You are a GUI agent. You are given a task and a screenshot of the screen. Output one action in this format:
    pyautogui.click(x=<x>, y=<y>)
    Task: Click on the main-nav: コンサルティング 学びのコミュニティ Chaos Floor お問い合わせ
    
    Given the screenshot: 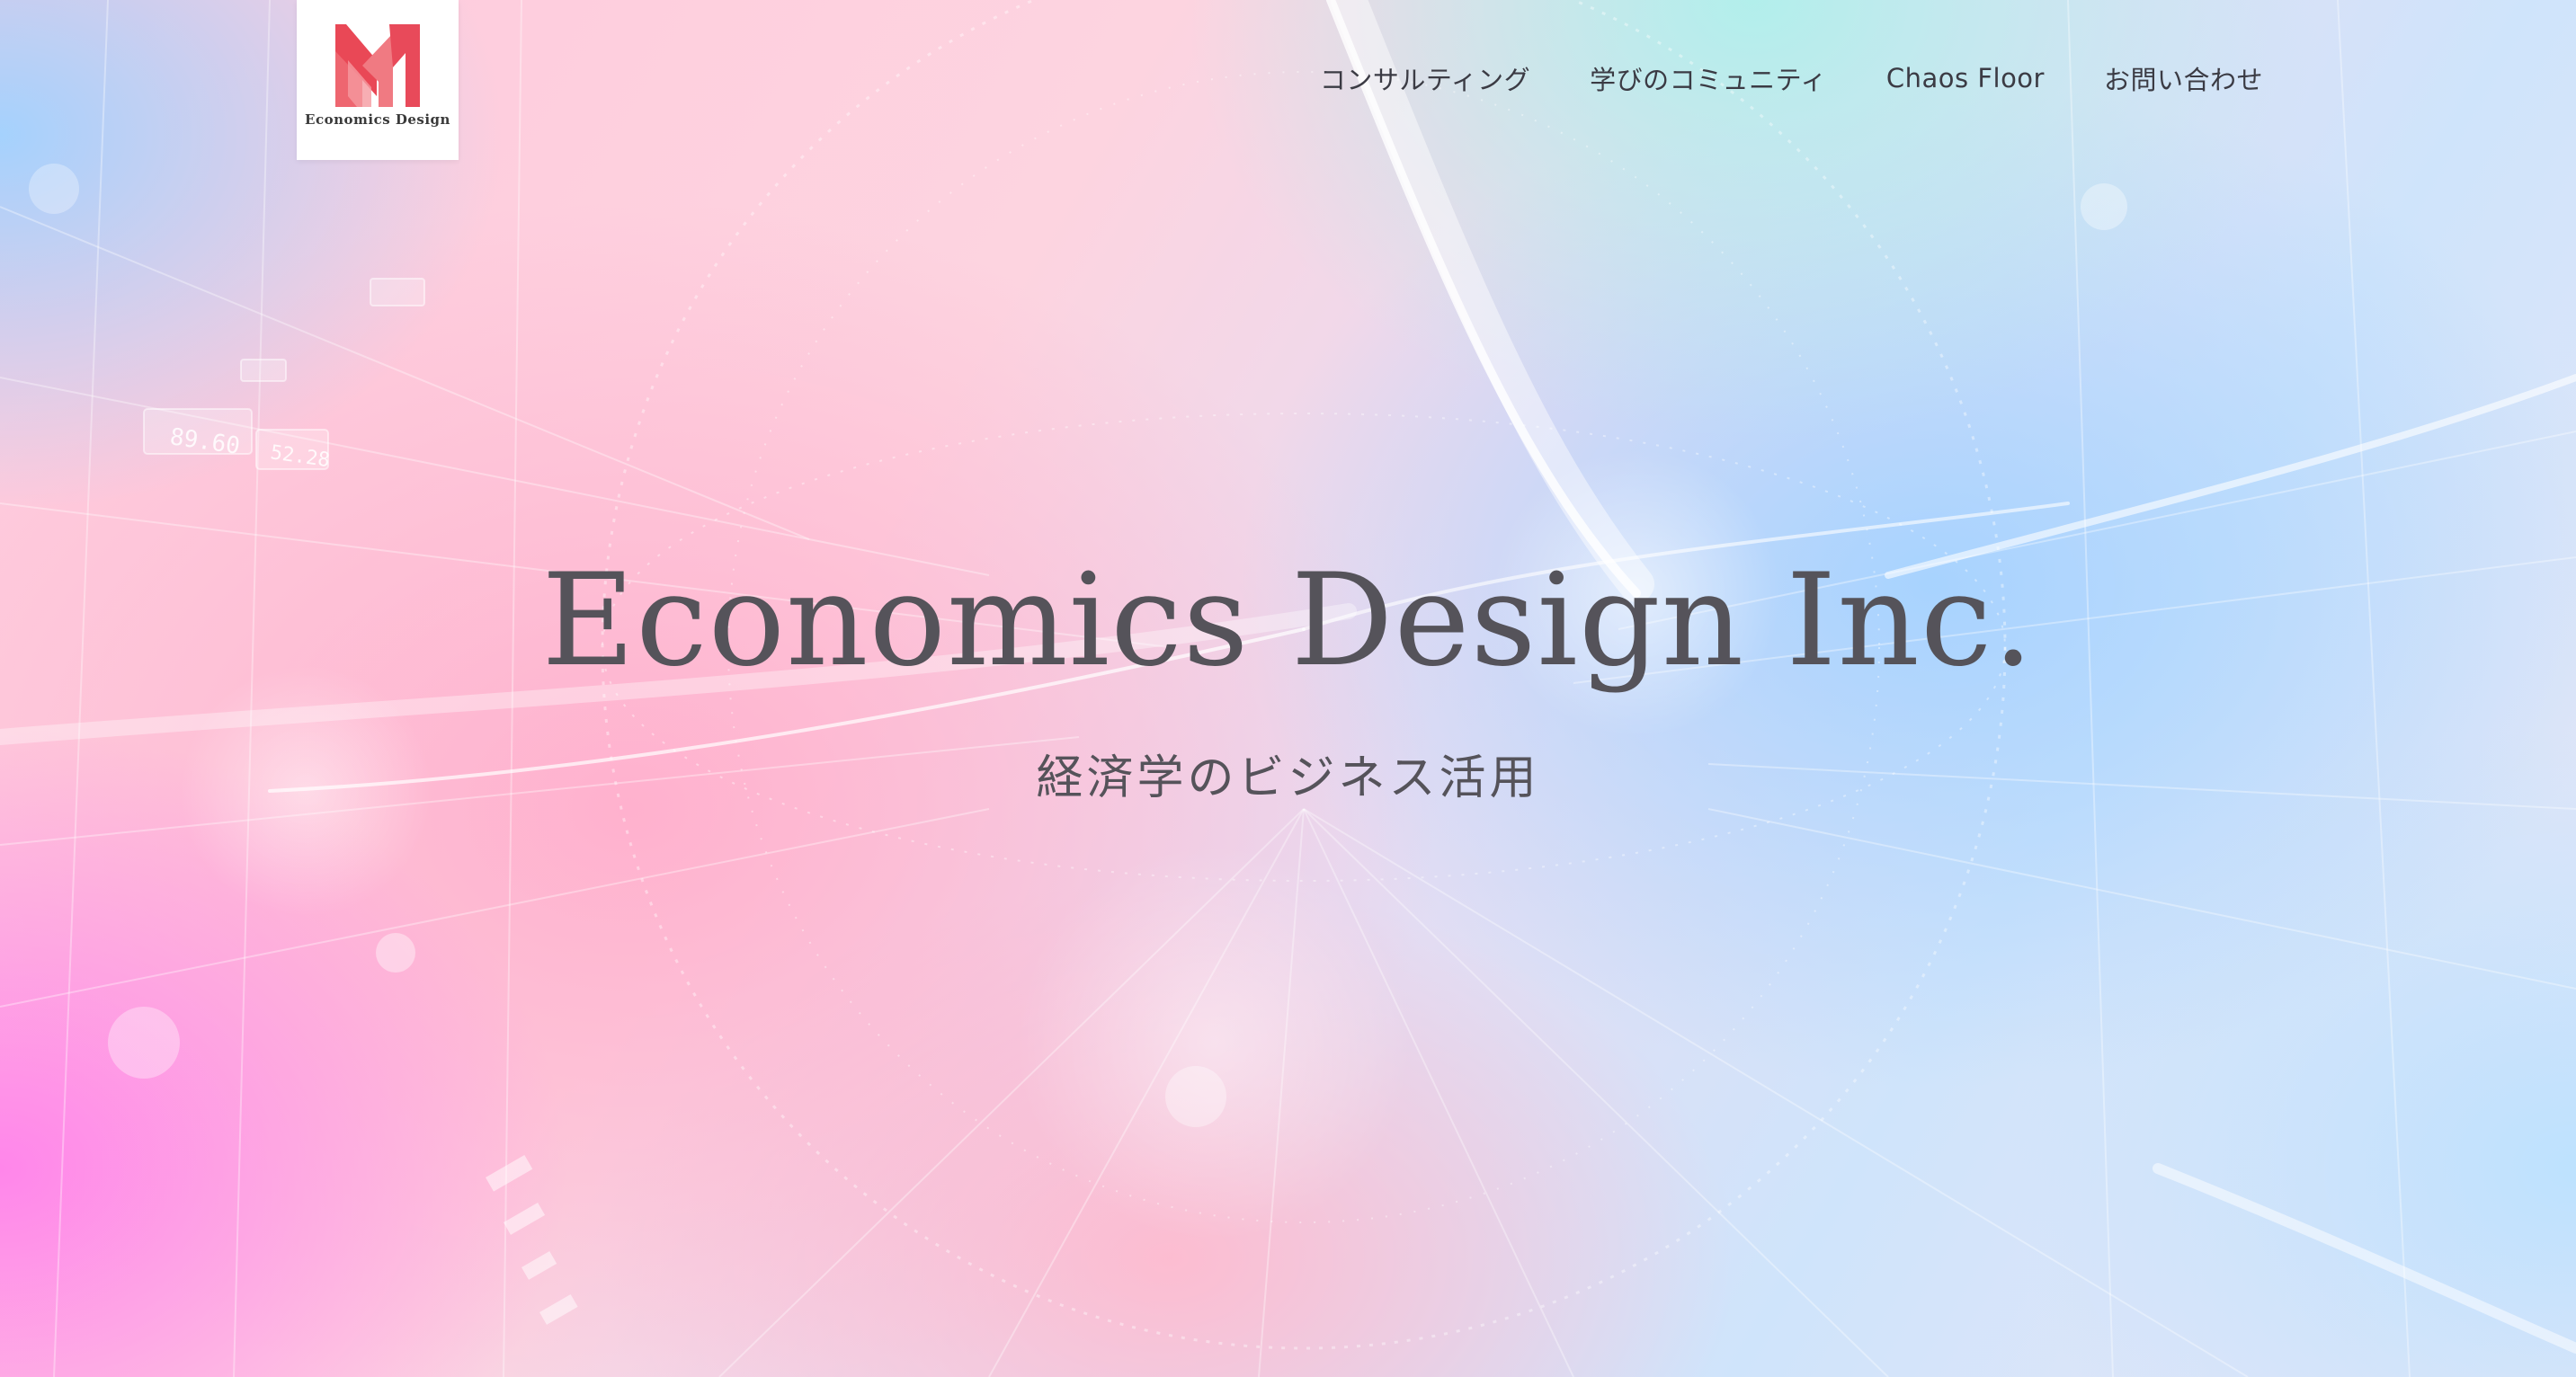 What is the action you would take?
    pyautogui.click(x=1792, y=78)
    